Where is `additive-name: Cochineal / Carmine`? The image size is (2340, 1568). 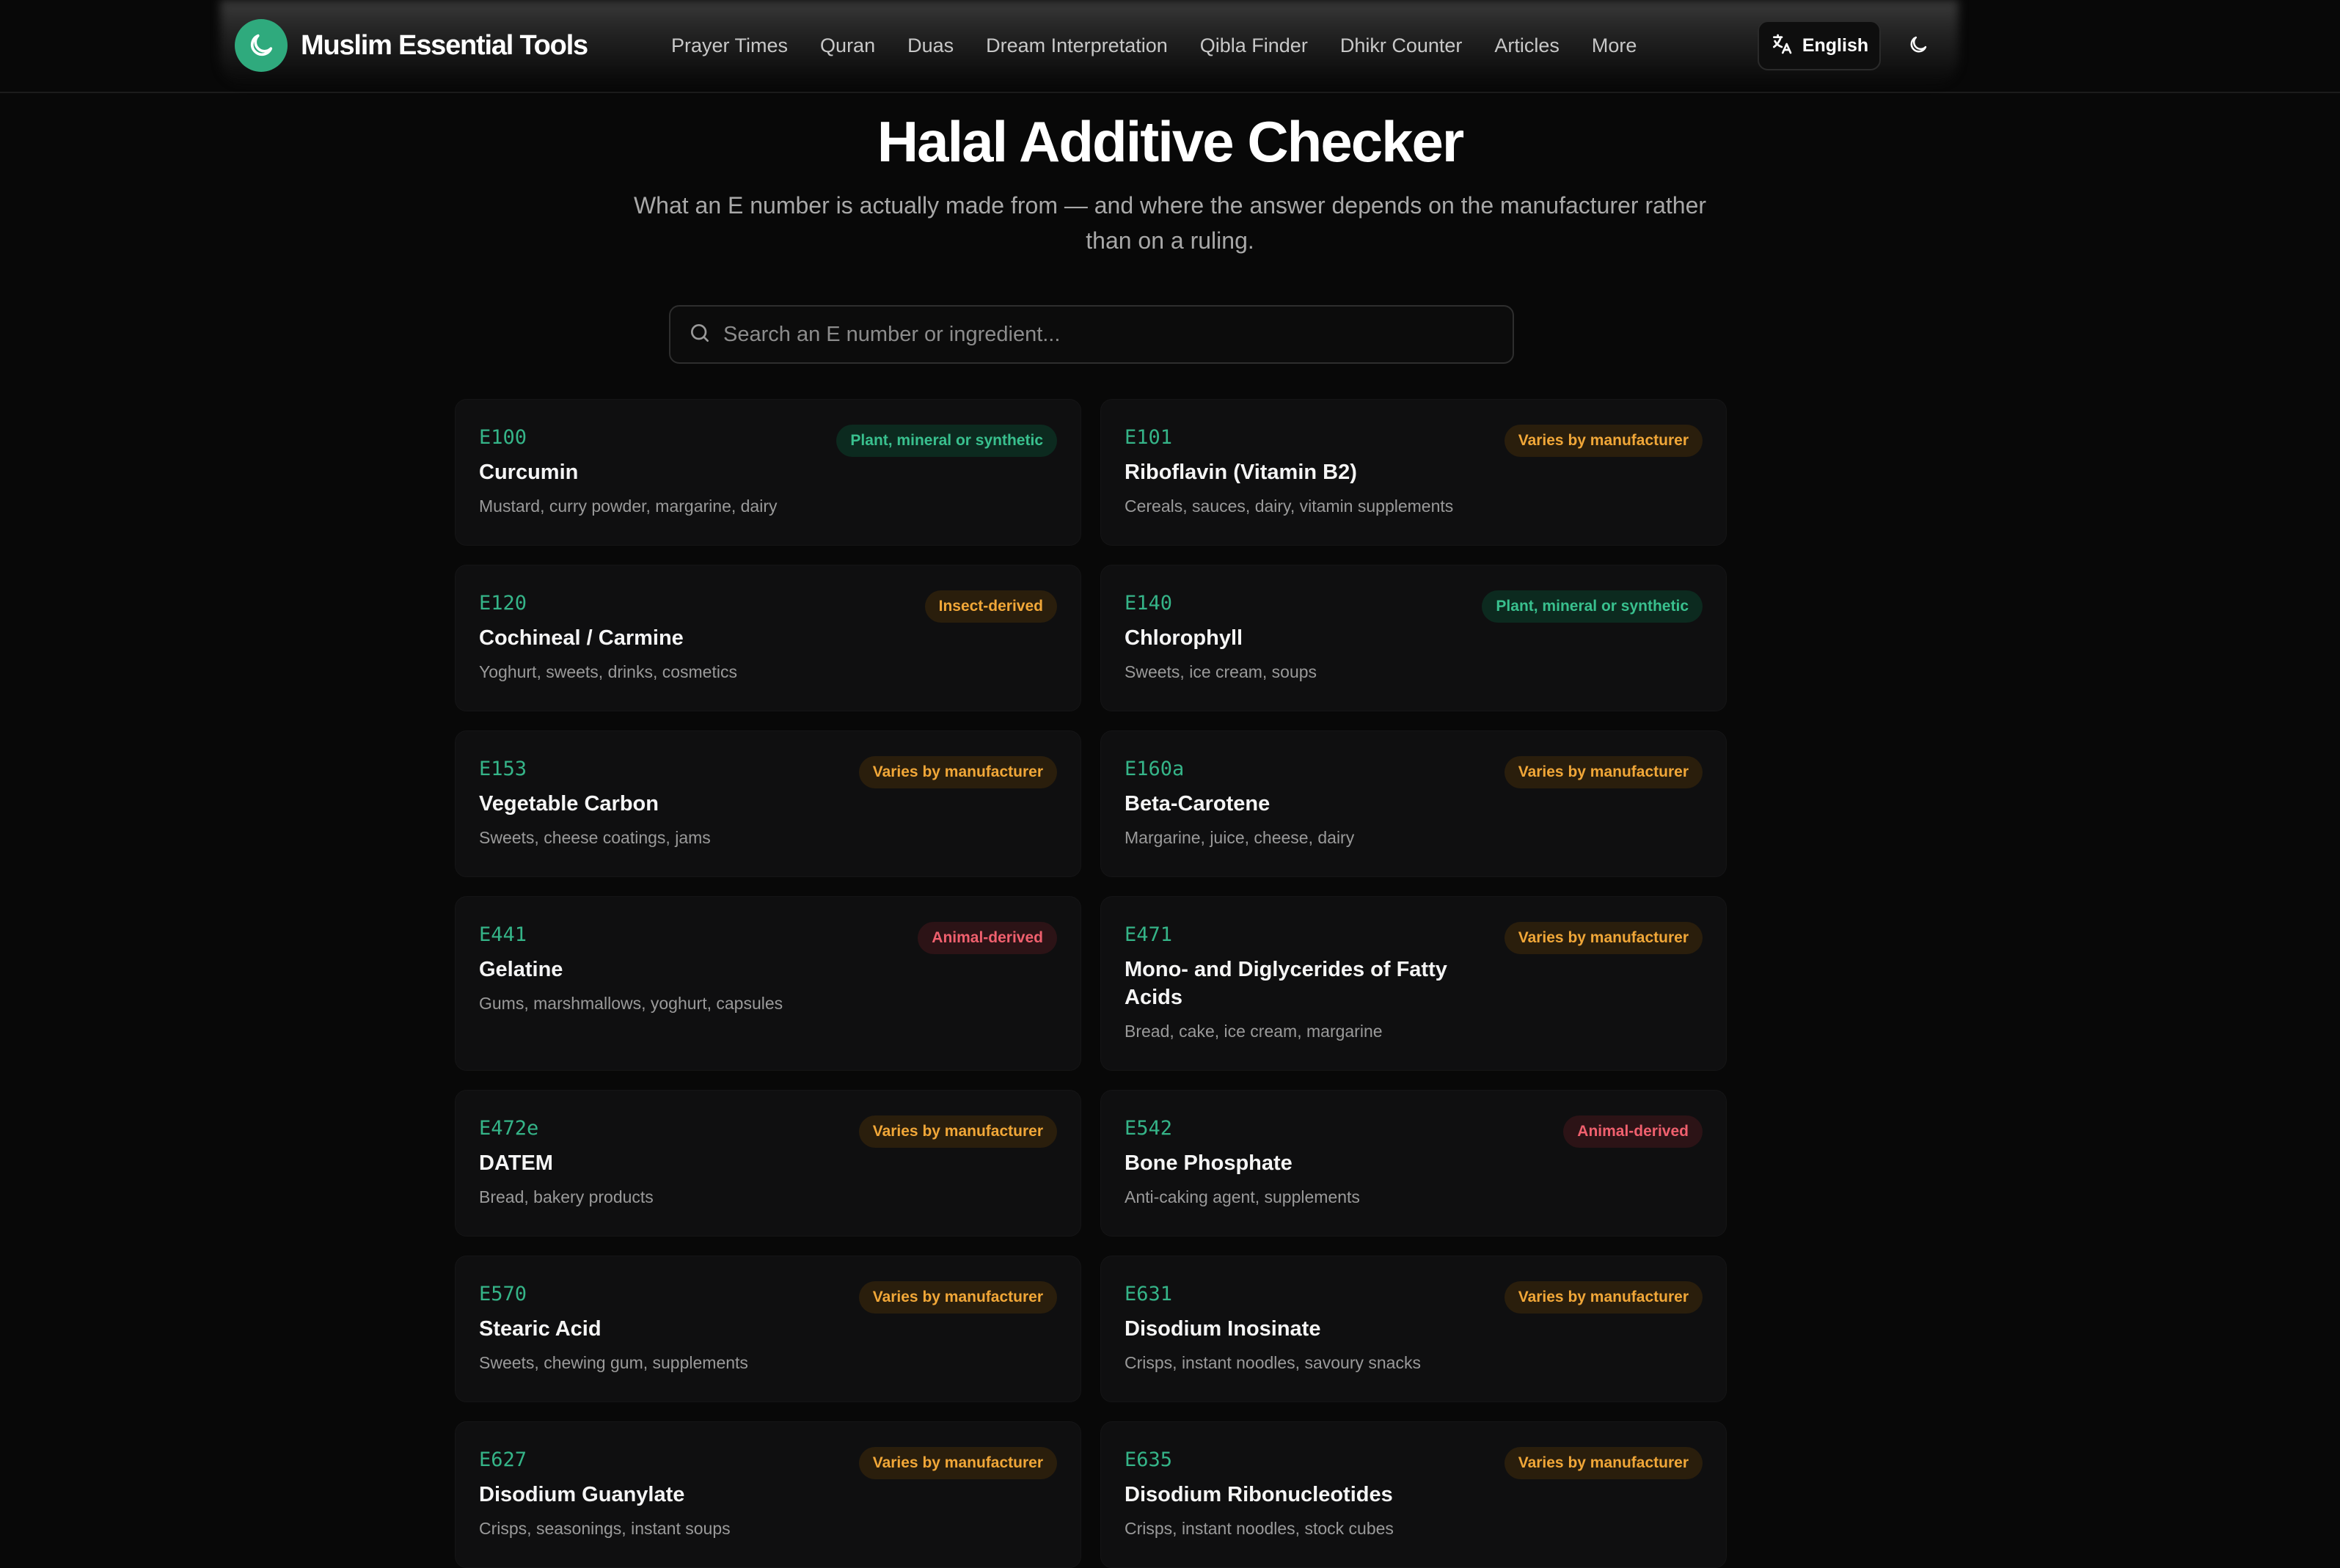 additive-name: Cochineal / Carmine is located at coordinates (581, 638).